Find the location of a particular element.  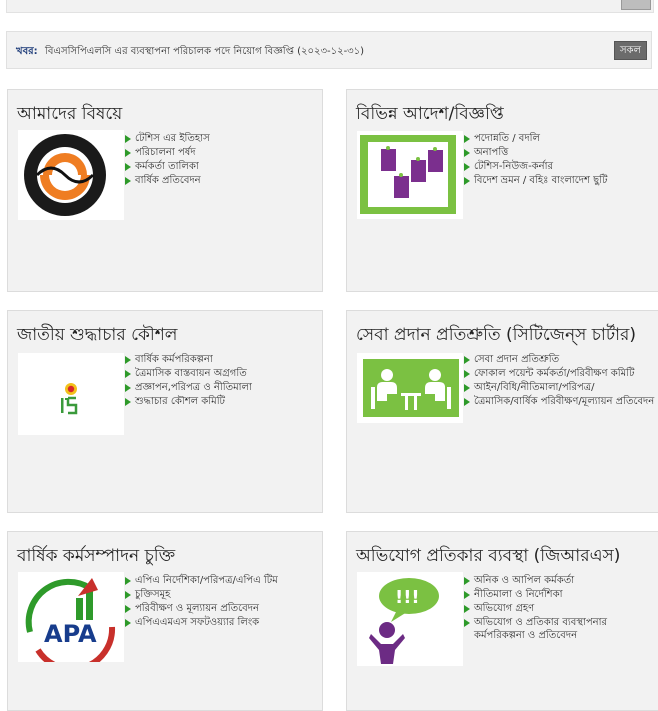

link-foreign-travel: বিদেশ ভ্রমন / বহিঃ বাংলাদেশ ছুটি is located at coordinates (560, 180).